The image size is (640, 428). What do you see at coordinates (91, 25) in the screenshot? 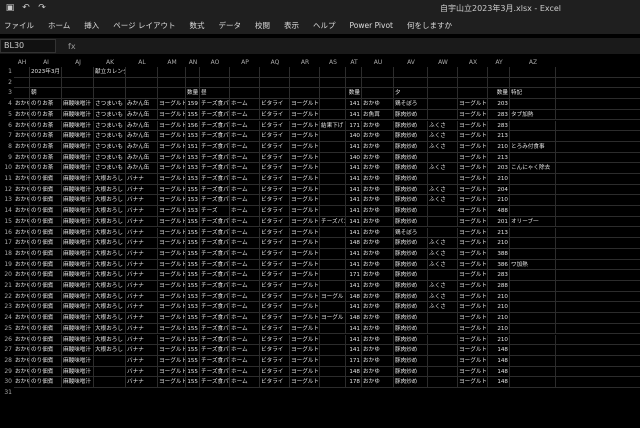
I see `ribbon-tab-2: 挿入` at bounding box center [91, 25].